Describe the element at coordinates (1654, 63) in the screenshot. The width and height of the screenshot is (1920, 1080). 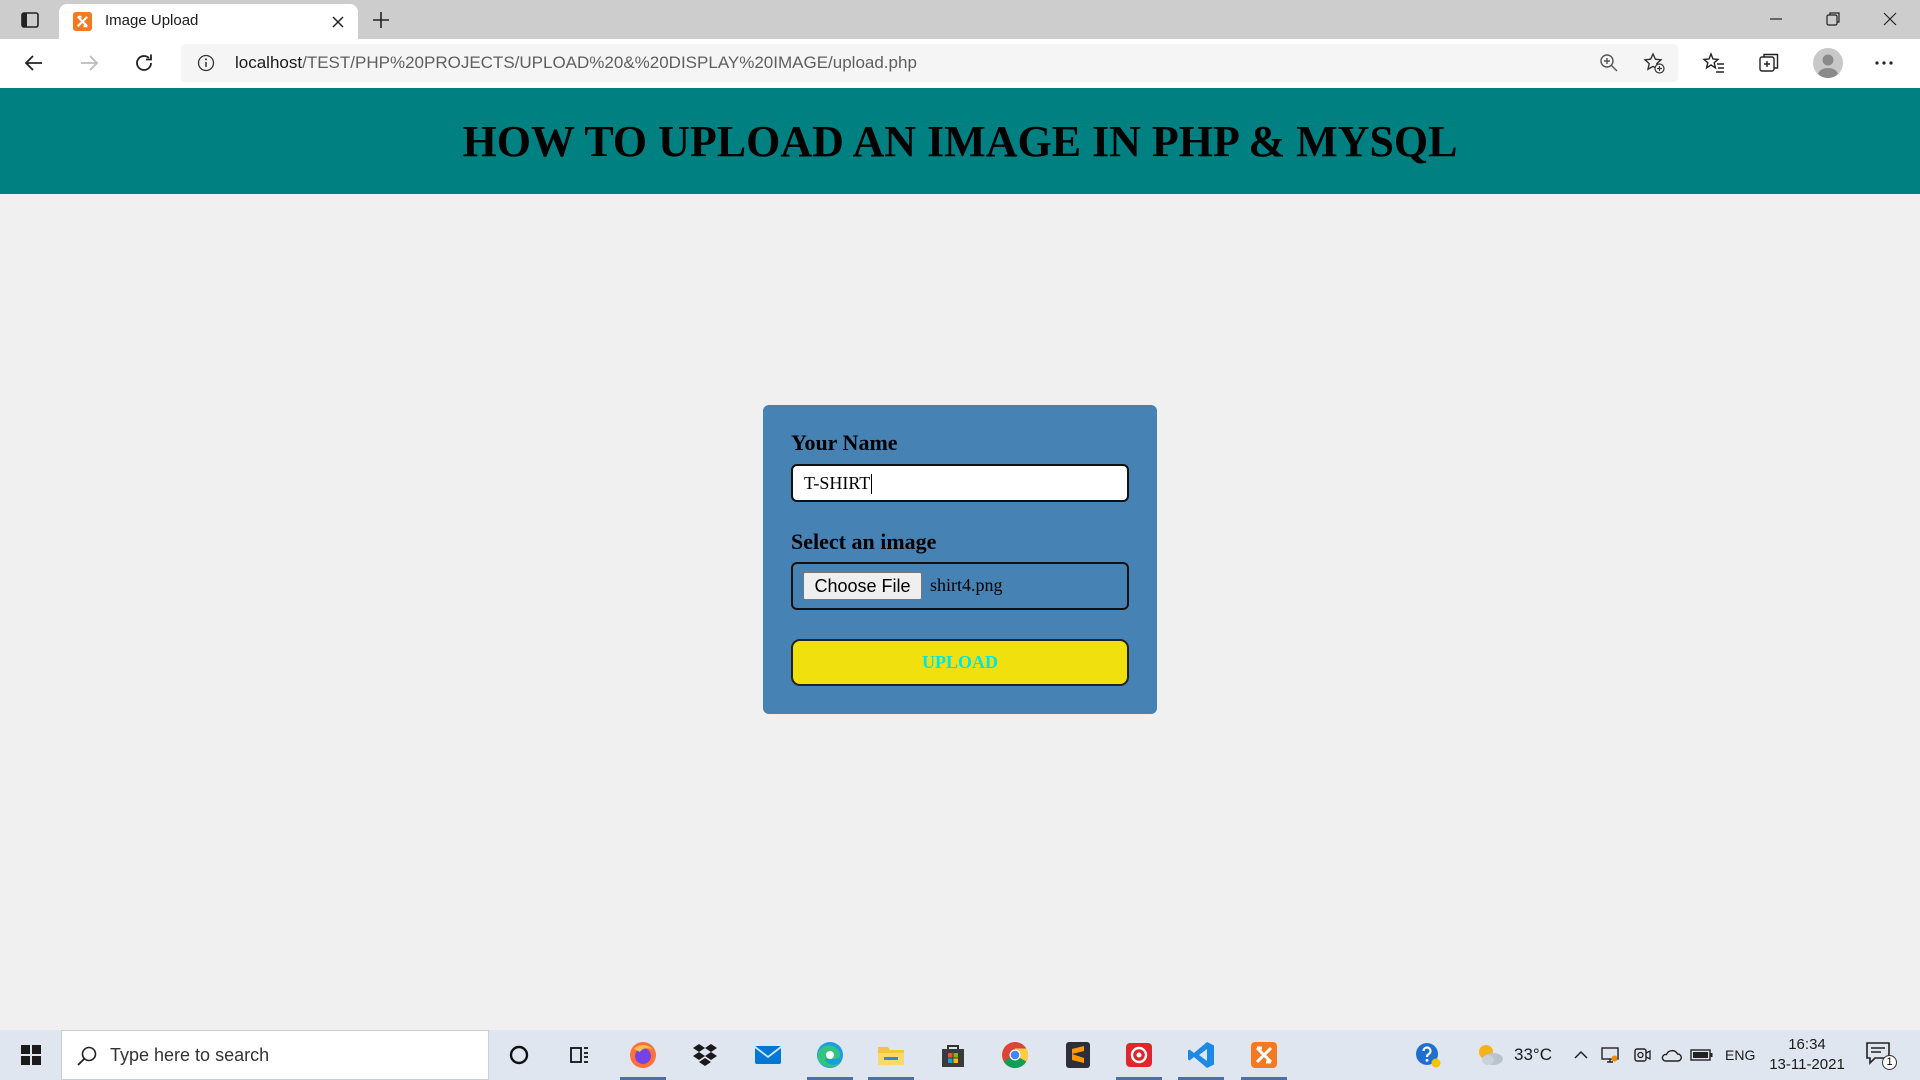
I see `add-favorite-icon` at that location.